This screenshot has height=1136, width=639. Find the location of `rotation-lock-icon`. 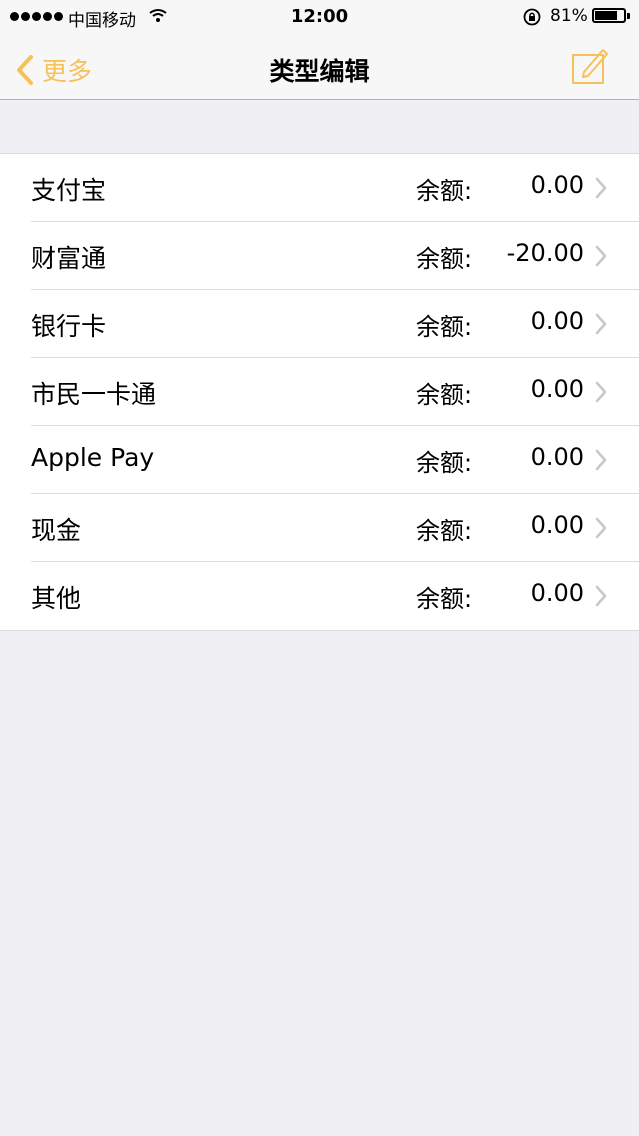

rotation-lock-icon is located at coordinates (532, 19).